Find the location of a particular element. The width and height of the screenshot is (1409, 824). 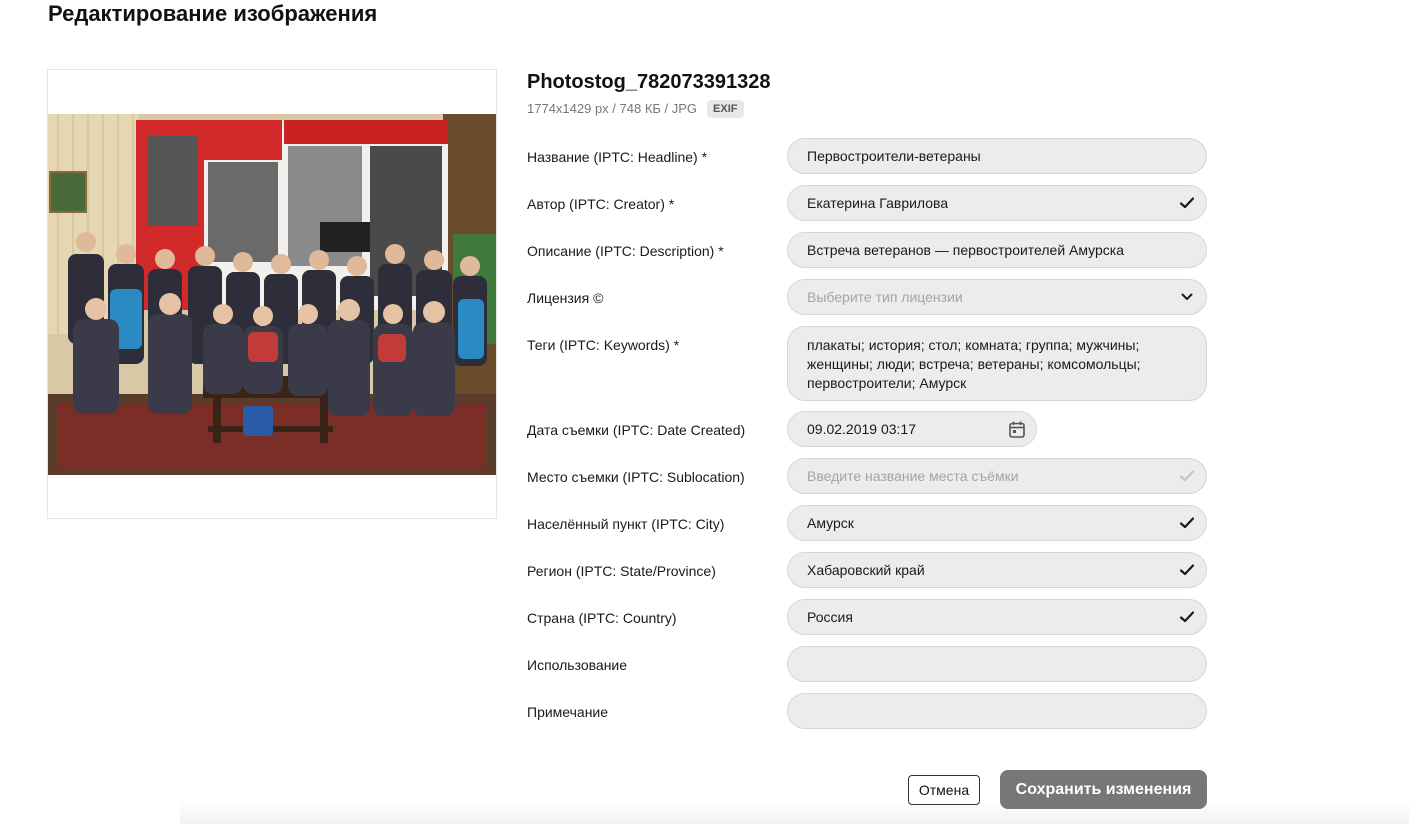

note-field is located at coordinates (997, 711).